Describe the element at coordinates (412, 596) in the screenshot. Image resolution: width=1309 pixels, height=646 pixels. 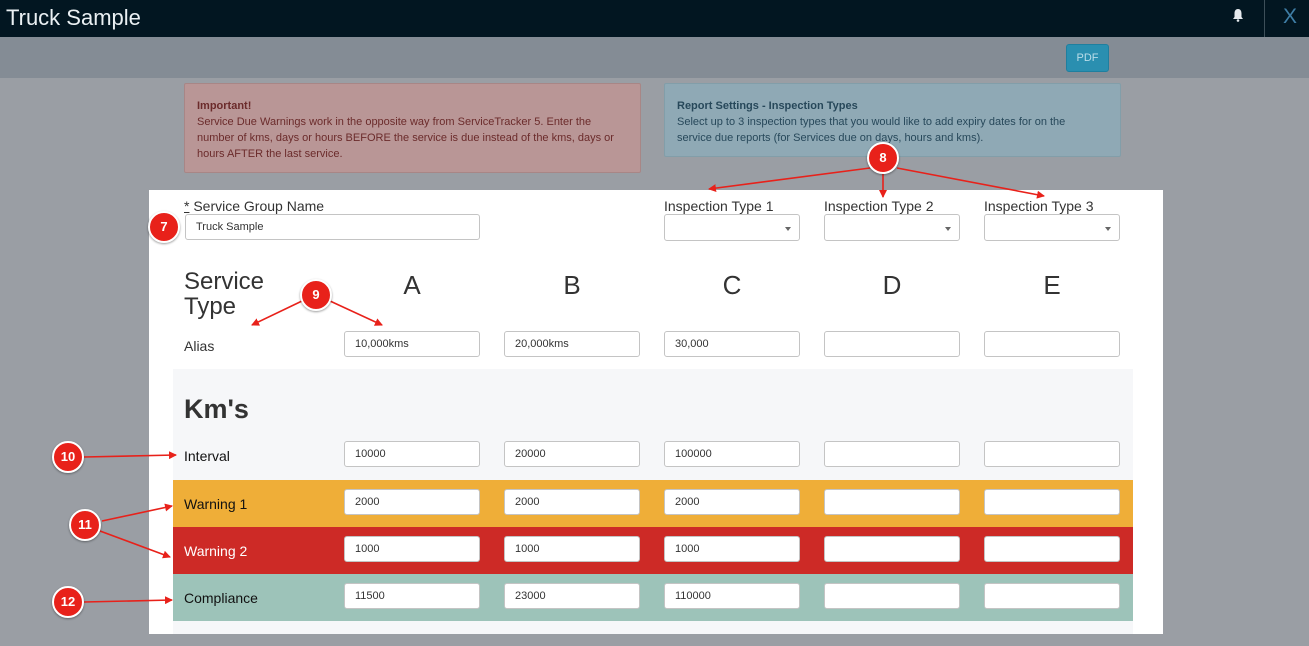
I see `compliance-input-a: 11500` at that location.